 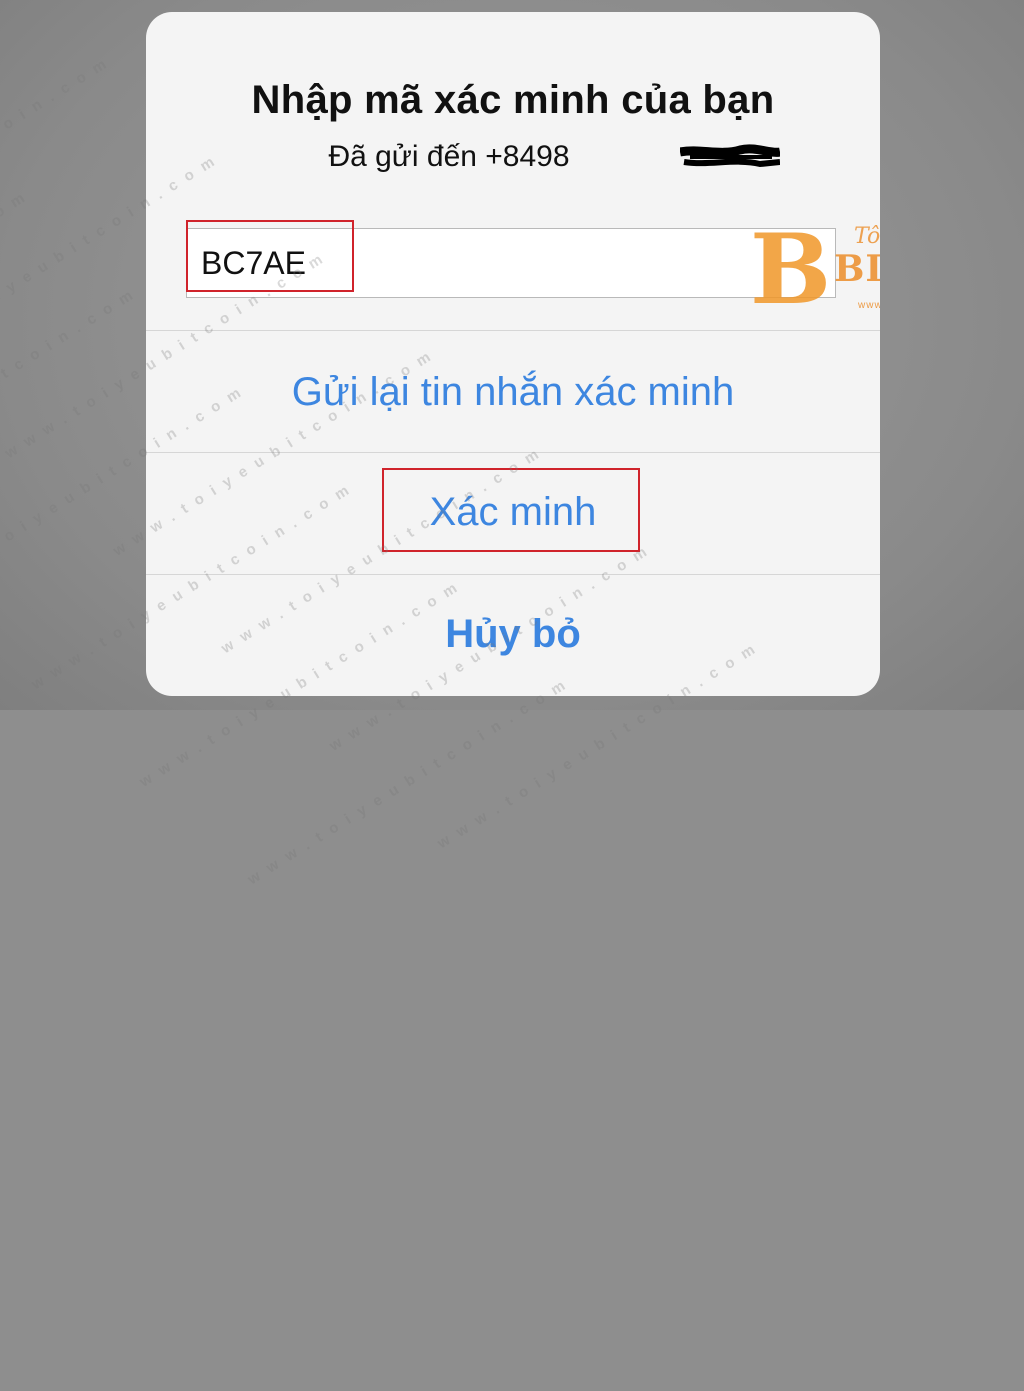 I want to click on redacted-phone-digits, so click(x=634, y=154).